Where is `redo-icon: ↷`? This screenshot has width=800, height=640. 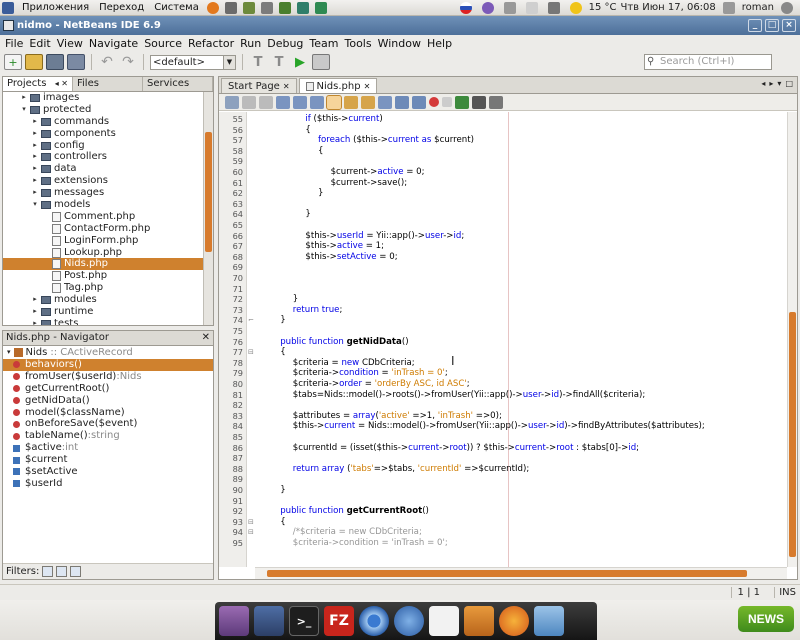 redo-icon: ↷ is located at coordinates (128, 62).